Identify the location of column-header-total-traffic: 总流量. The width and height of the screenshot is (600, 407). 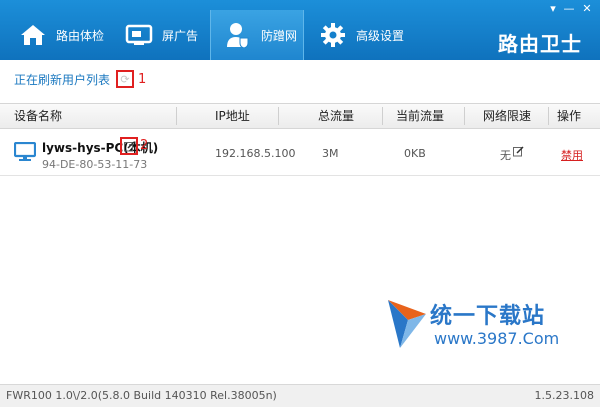
(336, 116).